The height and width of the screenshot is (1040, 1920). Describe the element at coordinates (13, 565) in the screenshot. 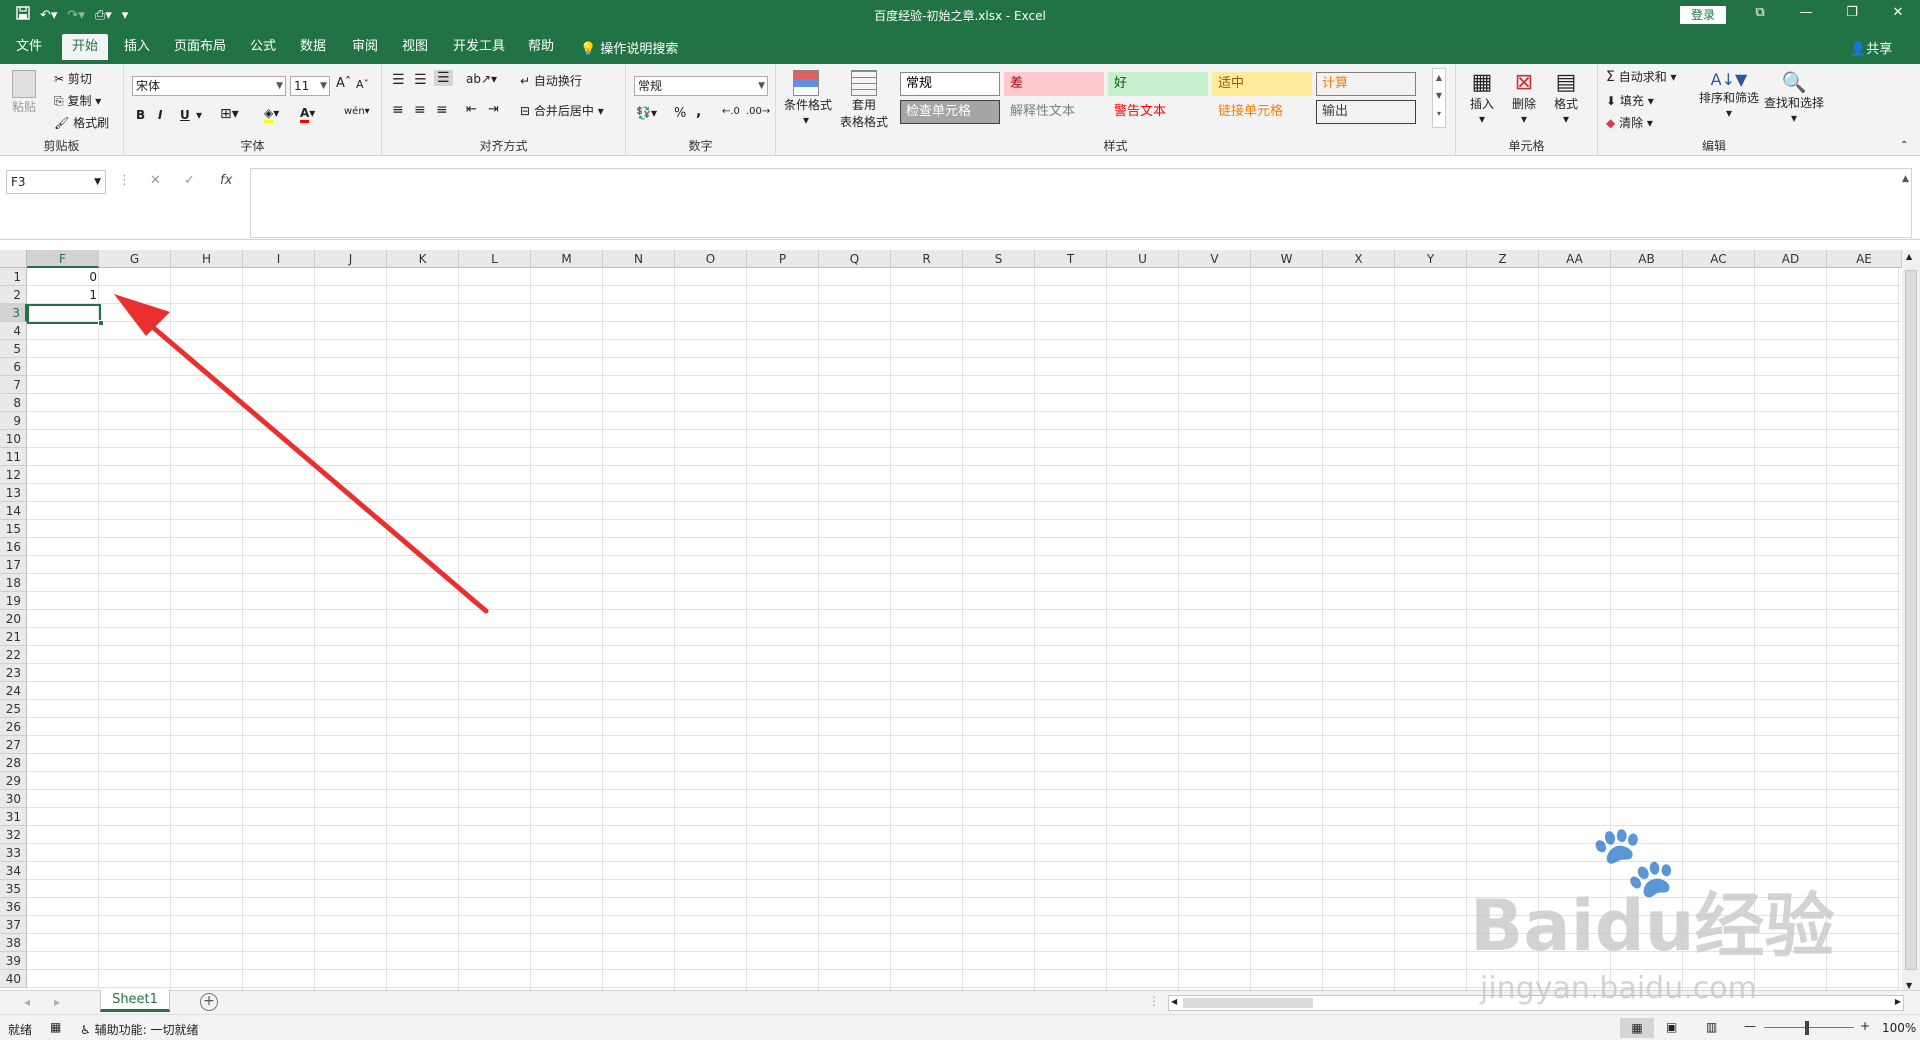

I see `row-header-17: 17` at that location.